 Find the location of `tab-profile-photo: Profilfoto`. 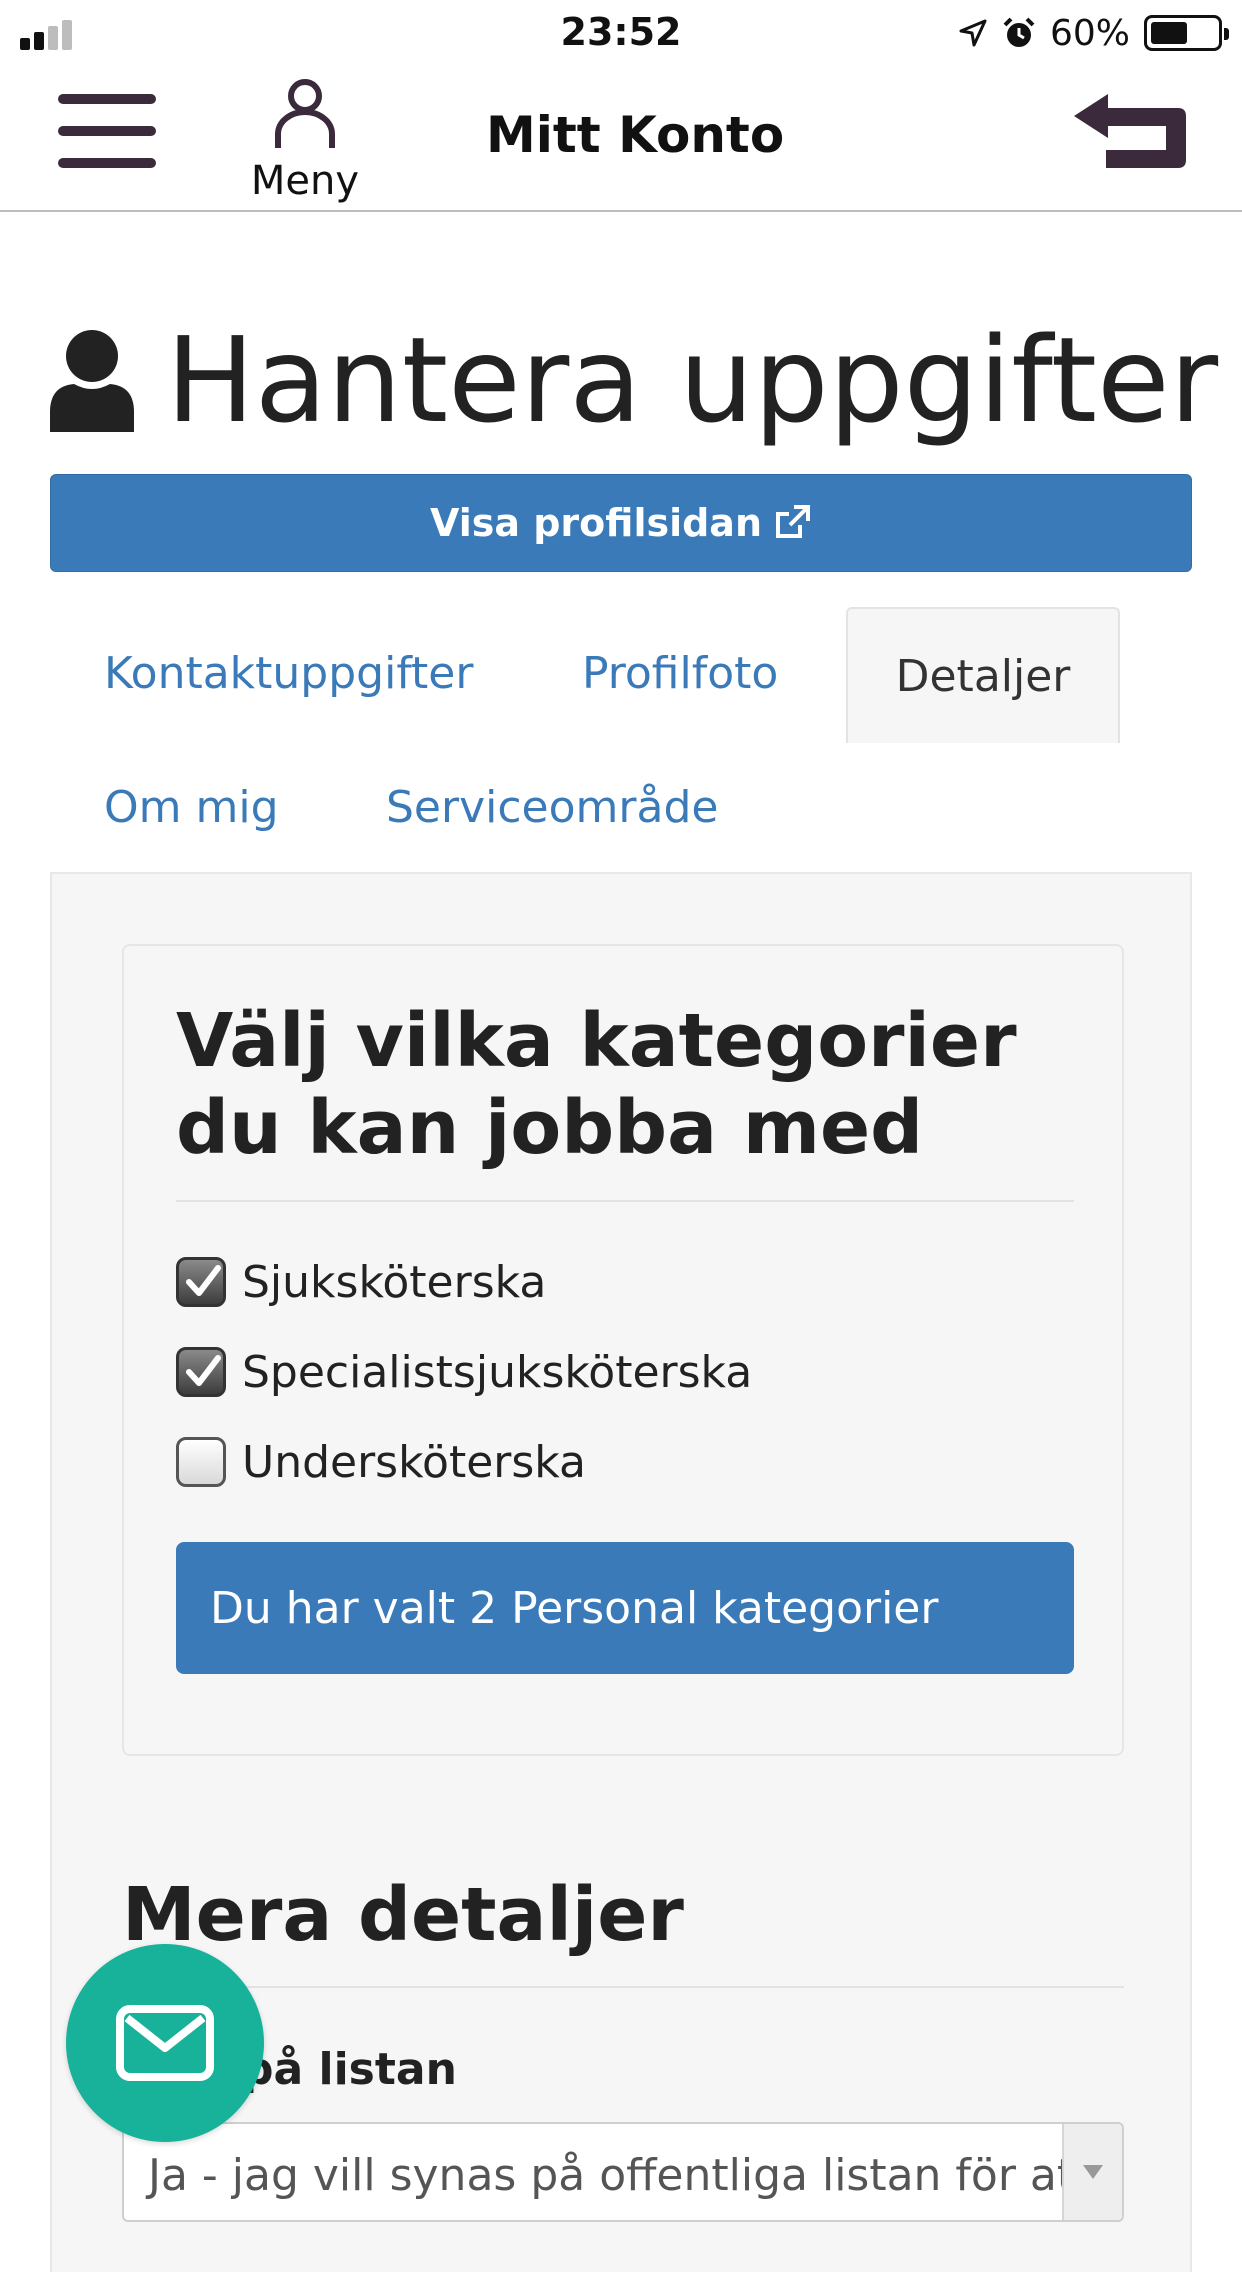

tab-profile-photo: Profilfoto is located at coordinates (680, 673).